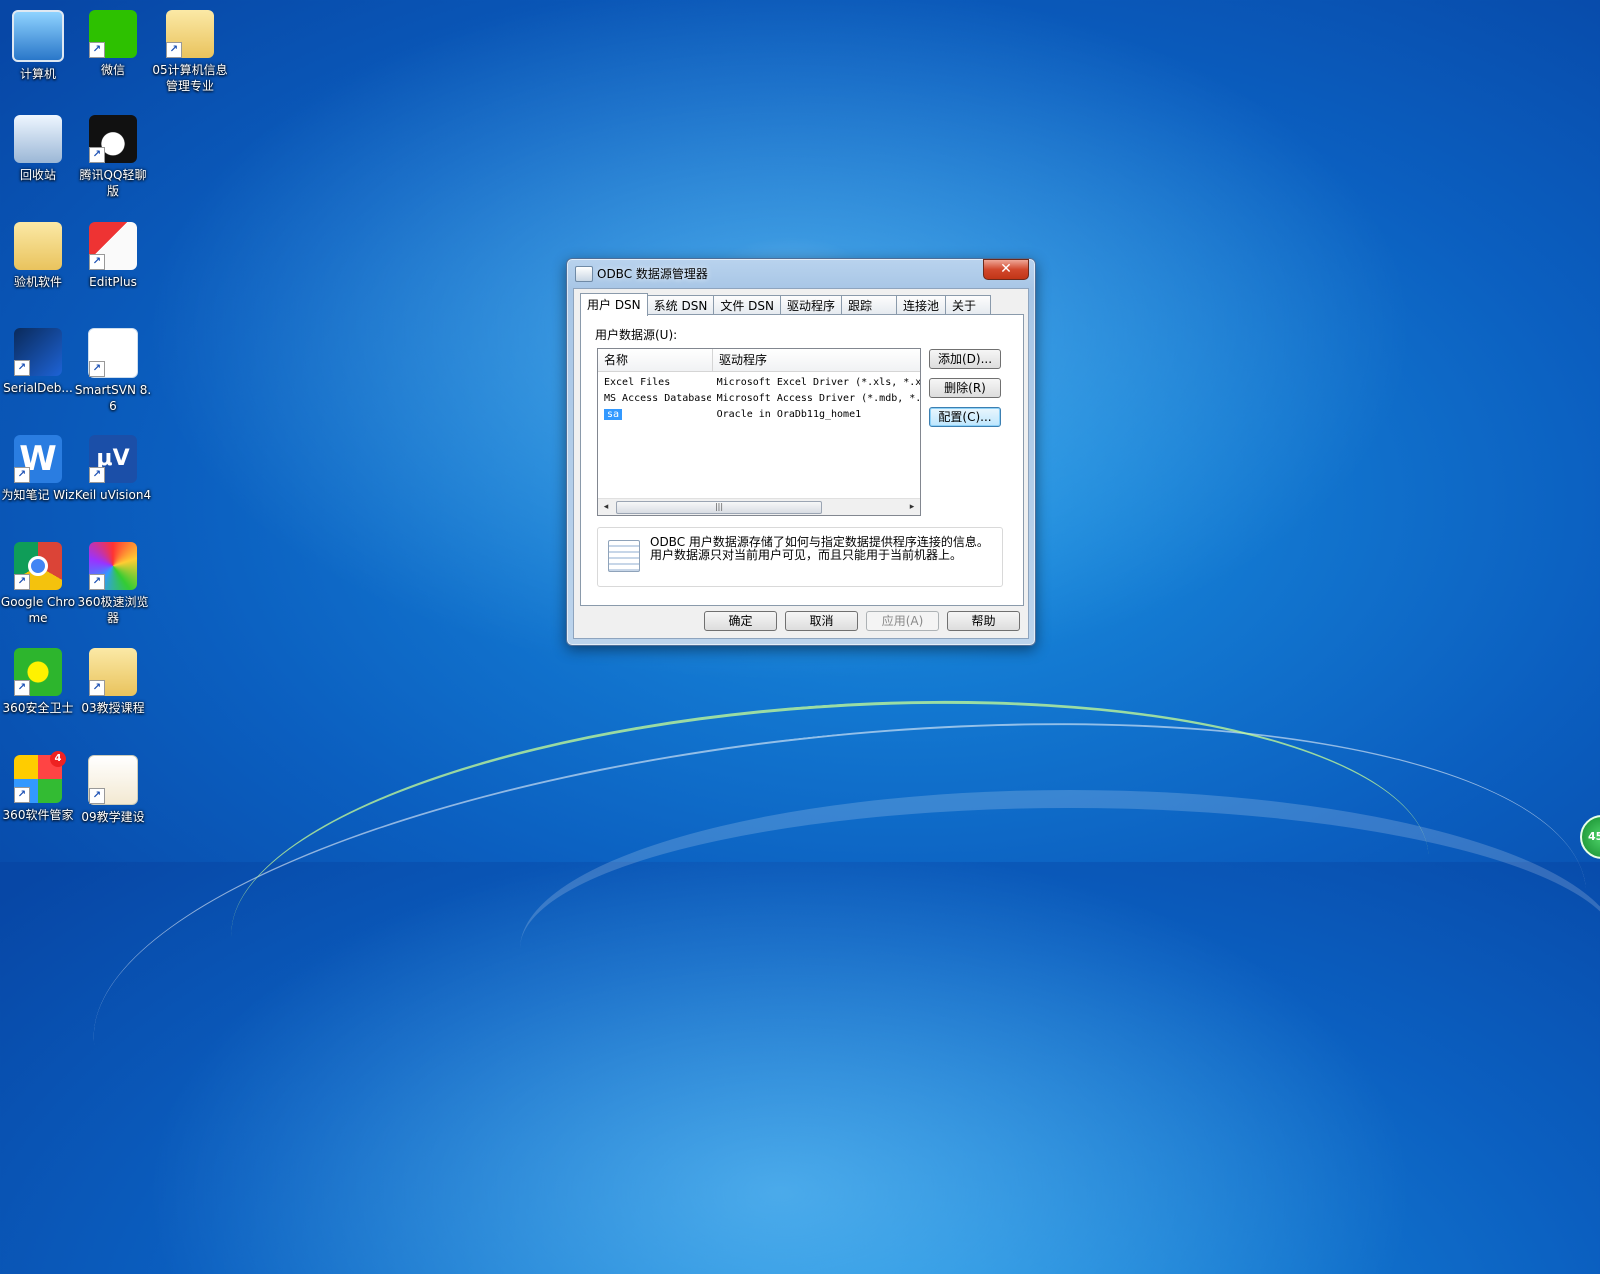 The image size is (1600, 1274). Describe the element at coordinates (655, 360) in the screenshot. I see `column-header-name: 名称` at that location.